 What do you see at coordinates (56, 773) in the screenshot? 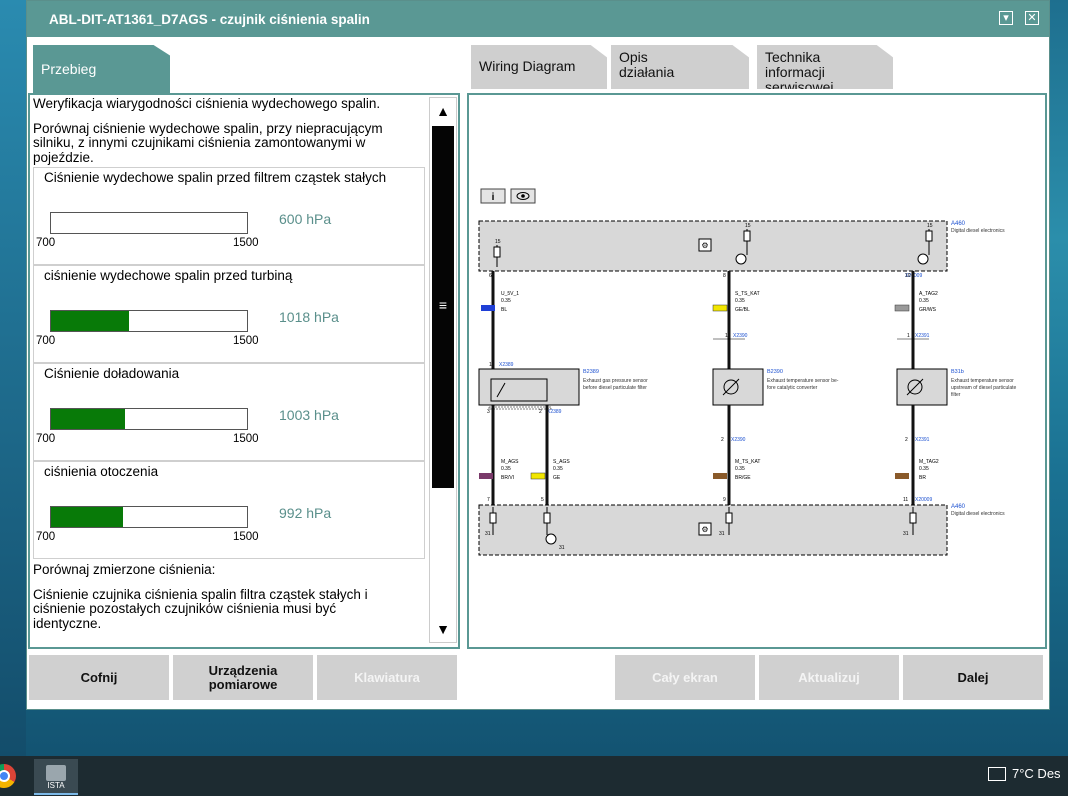
I see `app-icon` at bounding box center [56, 773].